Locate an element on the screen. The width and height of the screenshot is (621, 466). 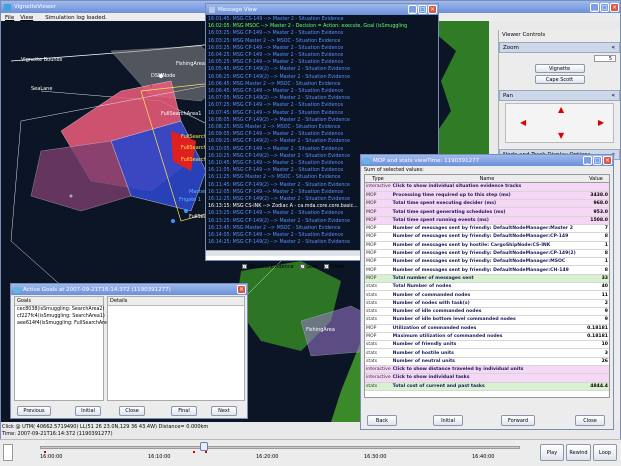
pan-left-icon: ◀ is located at coordinates (523, 122).